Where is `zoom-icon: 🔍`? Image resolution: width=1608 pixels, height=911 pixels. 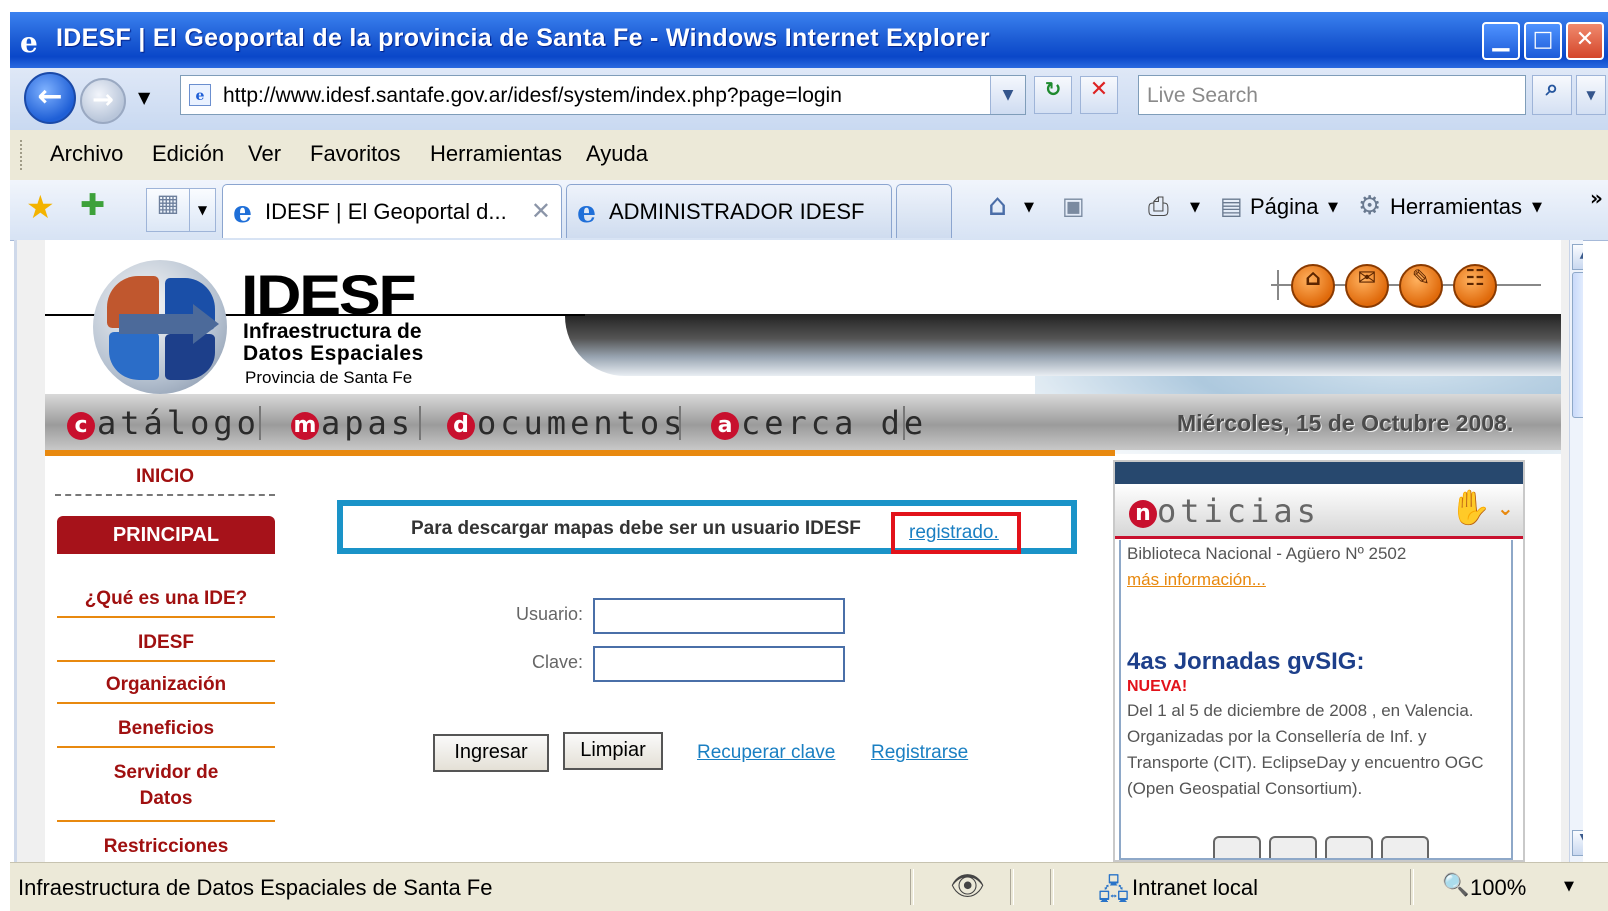
zoom-icon: 🔍 is located at coordinates (1455, 885).